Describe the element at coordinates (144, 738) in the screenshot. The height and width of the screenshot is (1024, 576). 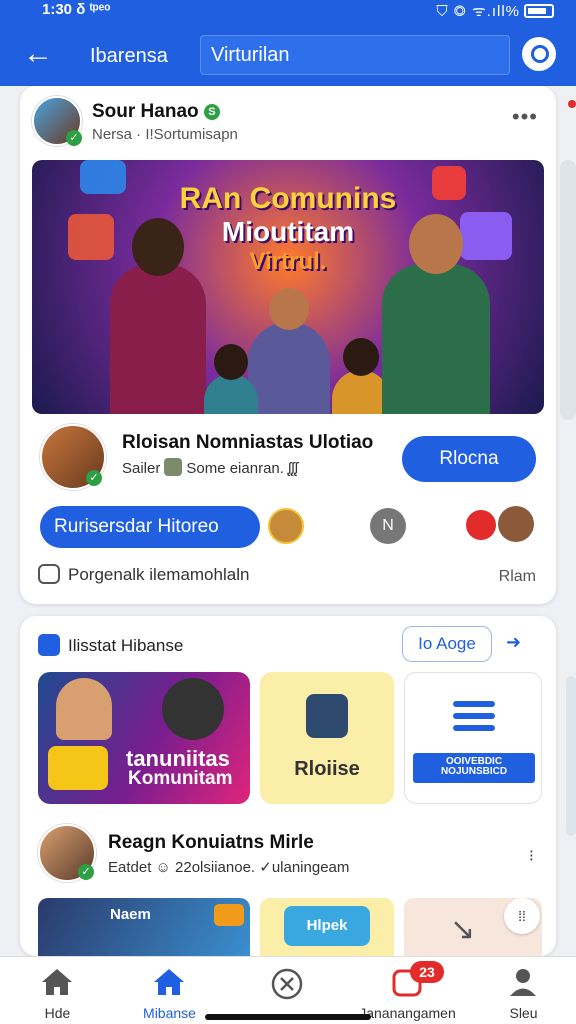
I see `community-tile-1: tanuniitas Komunitam` at that location.